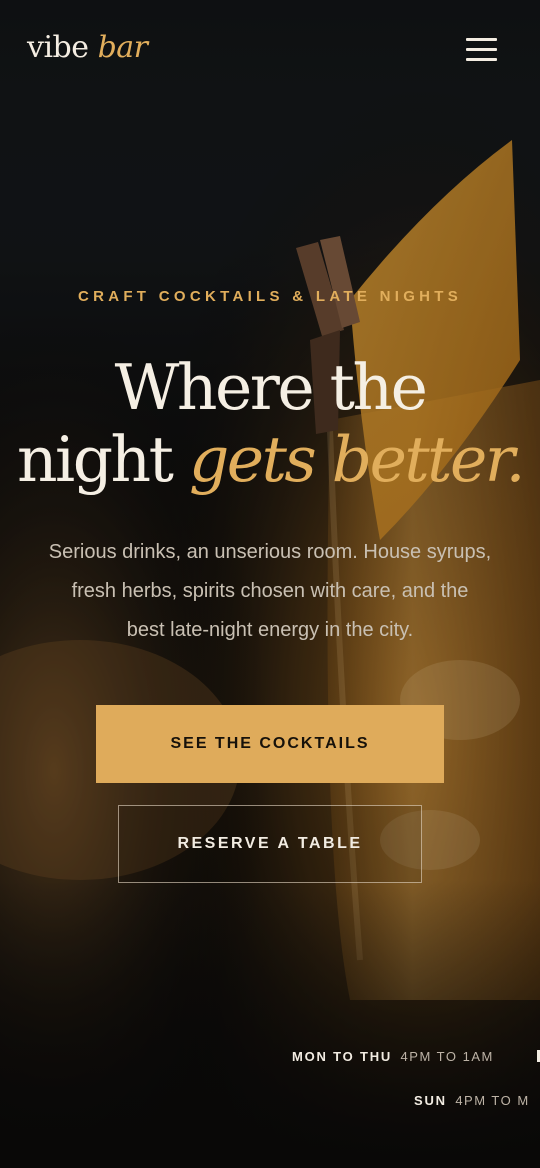  I want to click on reserve-table-button: RESERVE A TABLE, so click(270, 844).